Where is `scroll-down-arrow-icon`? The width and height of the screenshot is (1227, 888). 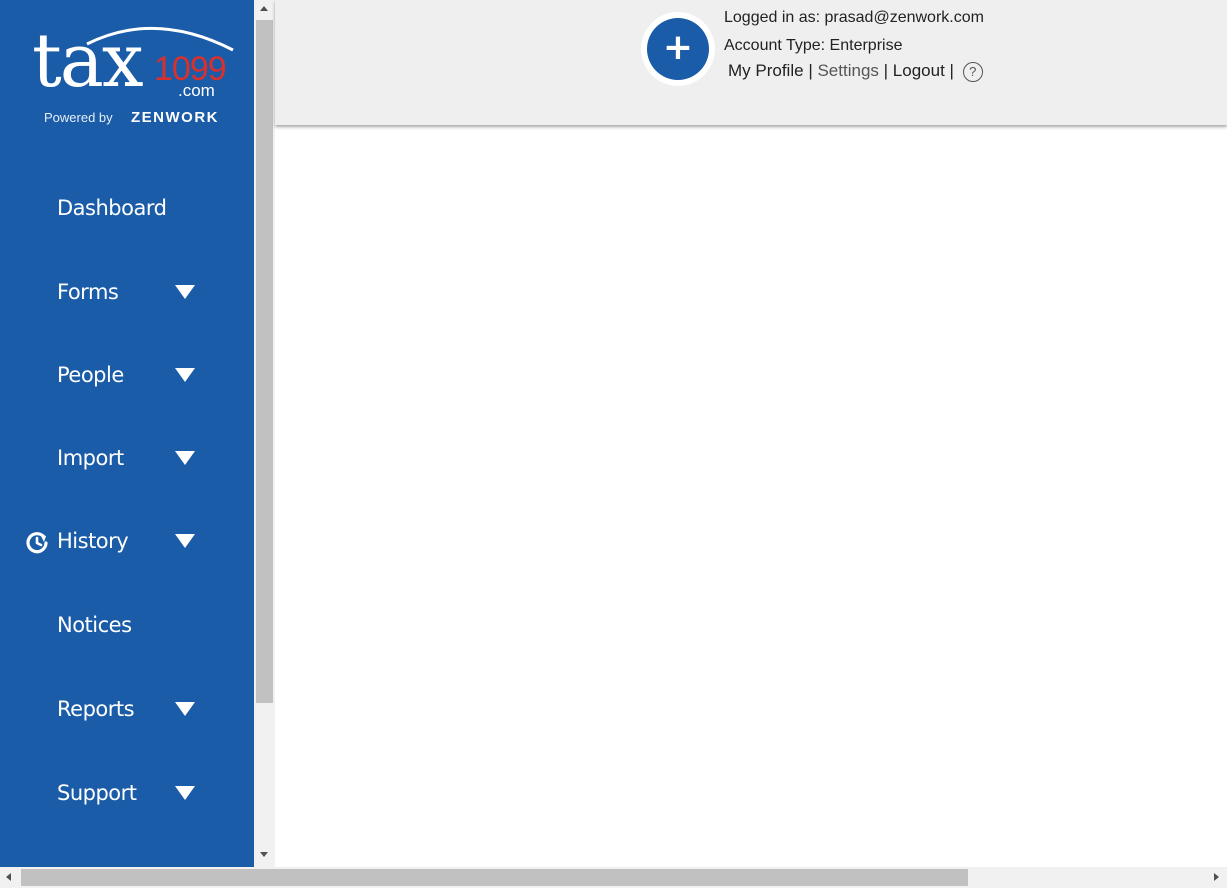 scroll-down-arrow-icon is located at coordinates (264, 854).